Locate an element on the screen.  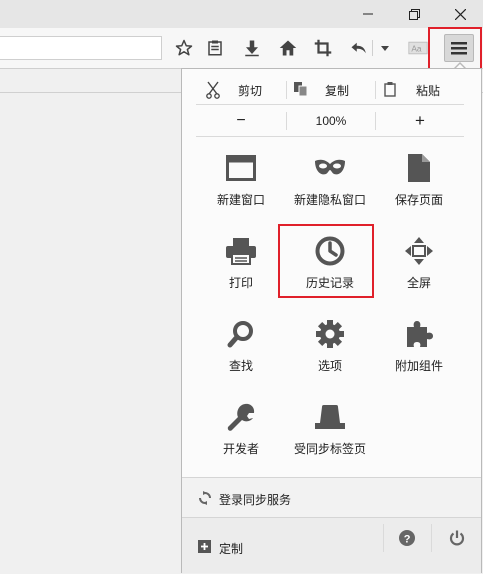
undo-icon is located at coordinates (358, 48).